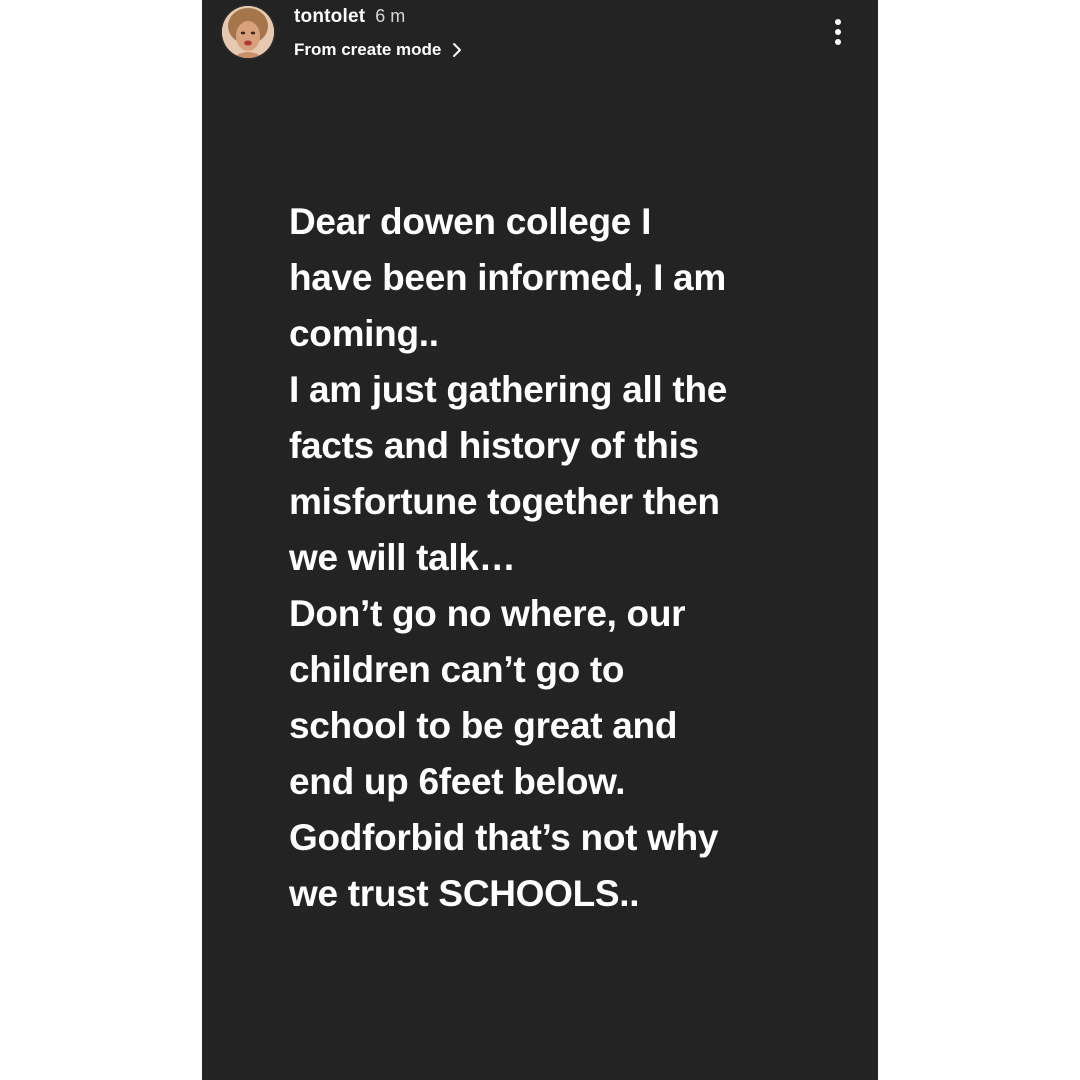  What do you see at coordinates (464, 893) in the screenshot?
I see `story-text-line: we trust SCHOOLS..` at bounding box center [464, 893].